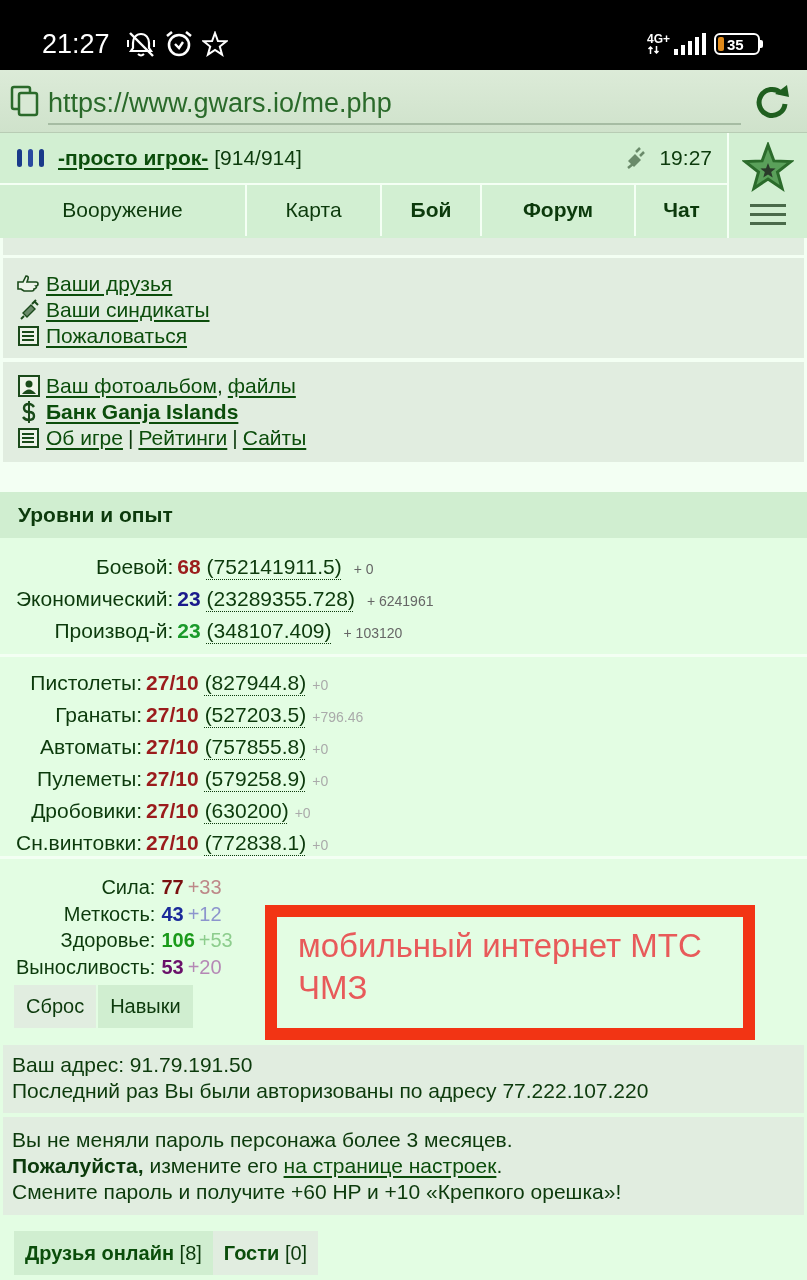 The height and width of the screenshot is (1280, 807). Describe the element at coordinates (314, 210) in the screenshot. I see `nav-tab: Карта` at that location.